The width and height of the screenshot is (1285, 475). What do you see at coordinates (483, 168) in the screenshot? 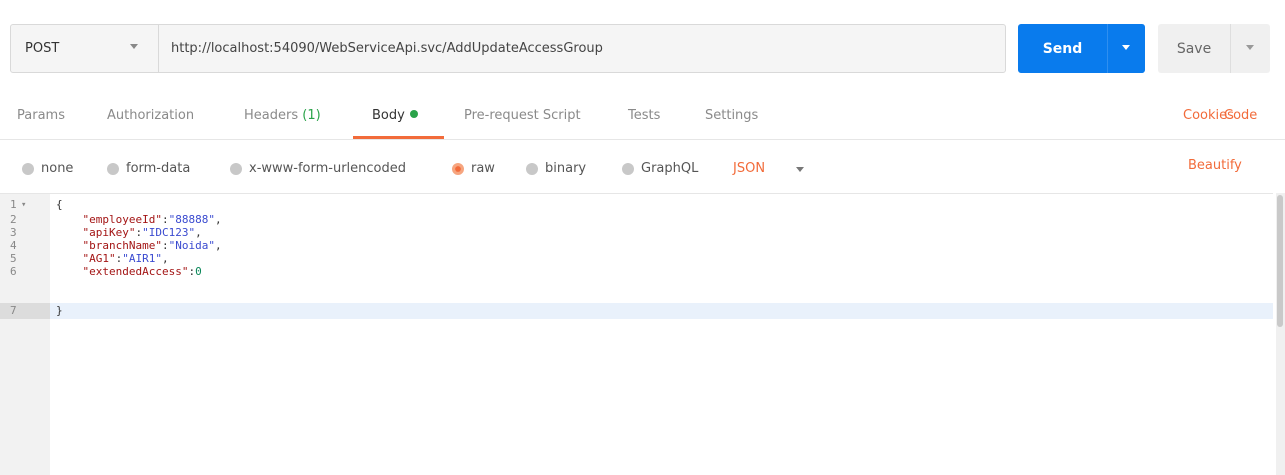
I see `body-type-label: raw` at bounding box center [483, 168].